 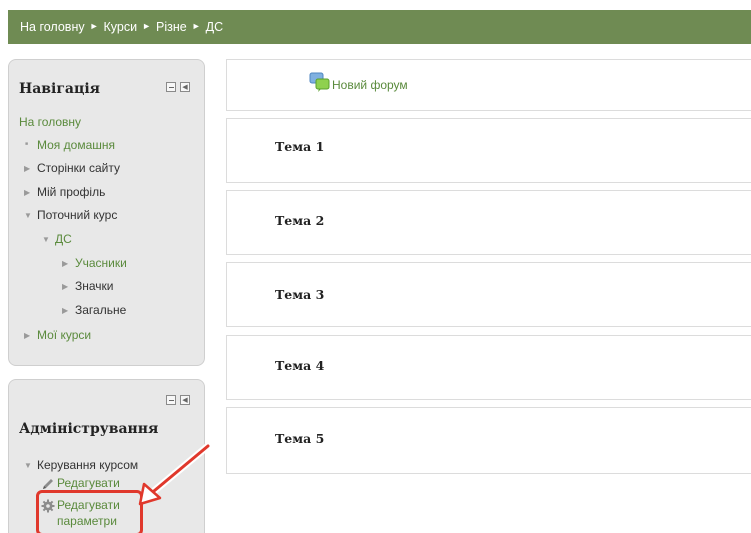 I want to click on pencil-icon, so click(x=48, y=484).